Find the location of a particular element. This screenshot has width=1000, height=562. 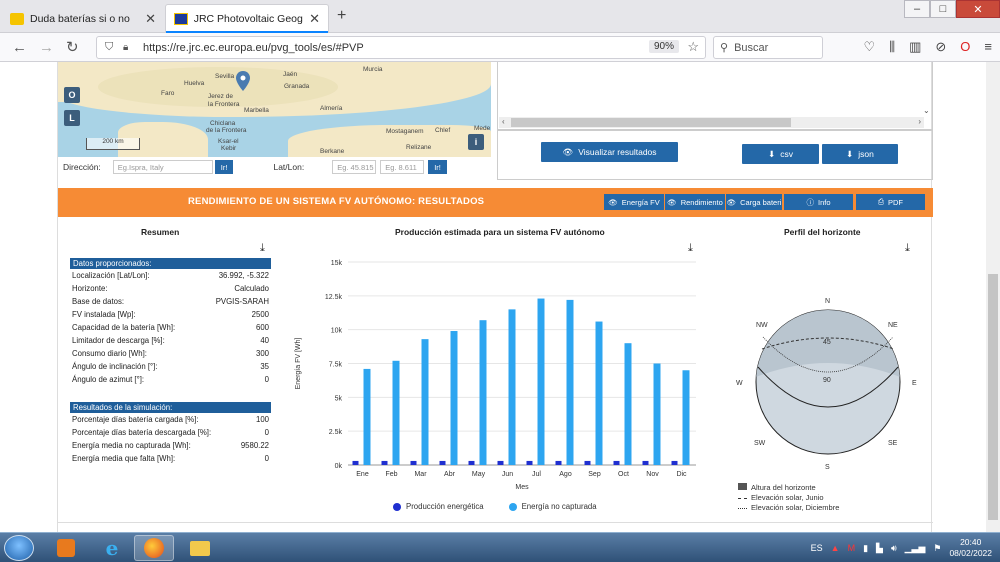

horizon-download-icon: ⤓ is located at coordinates (907, 248).